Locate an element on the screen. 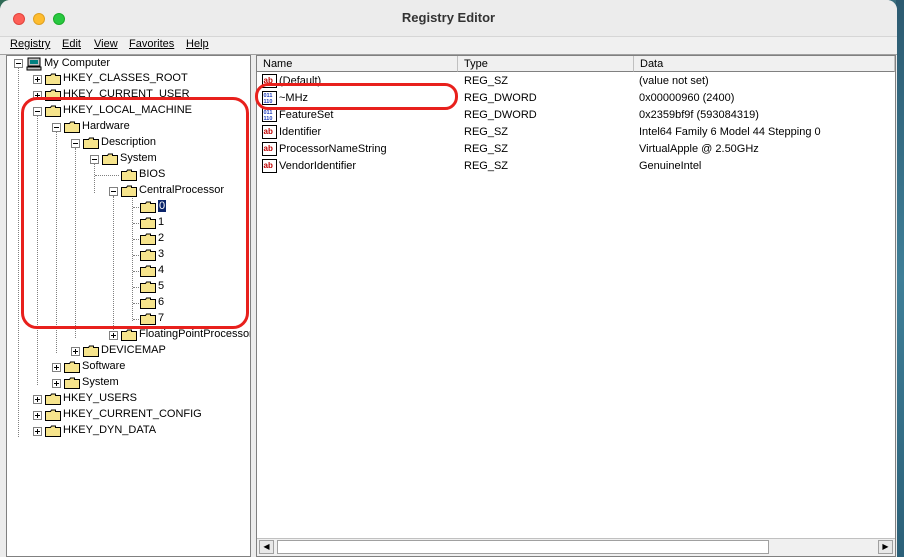 The image size is (904, 557). value-name: VendorIdentifier is located at coordinates (318, 166).